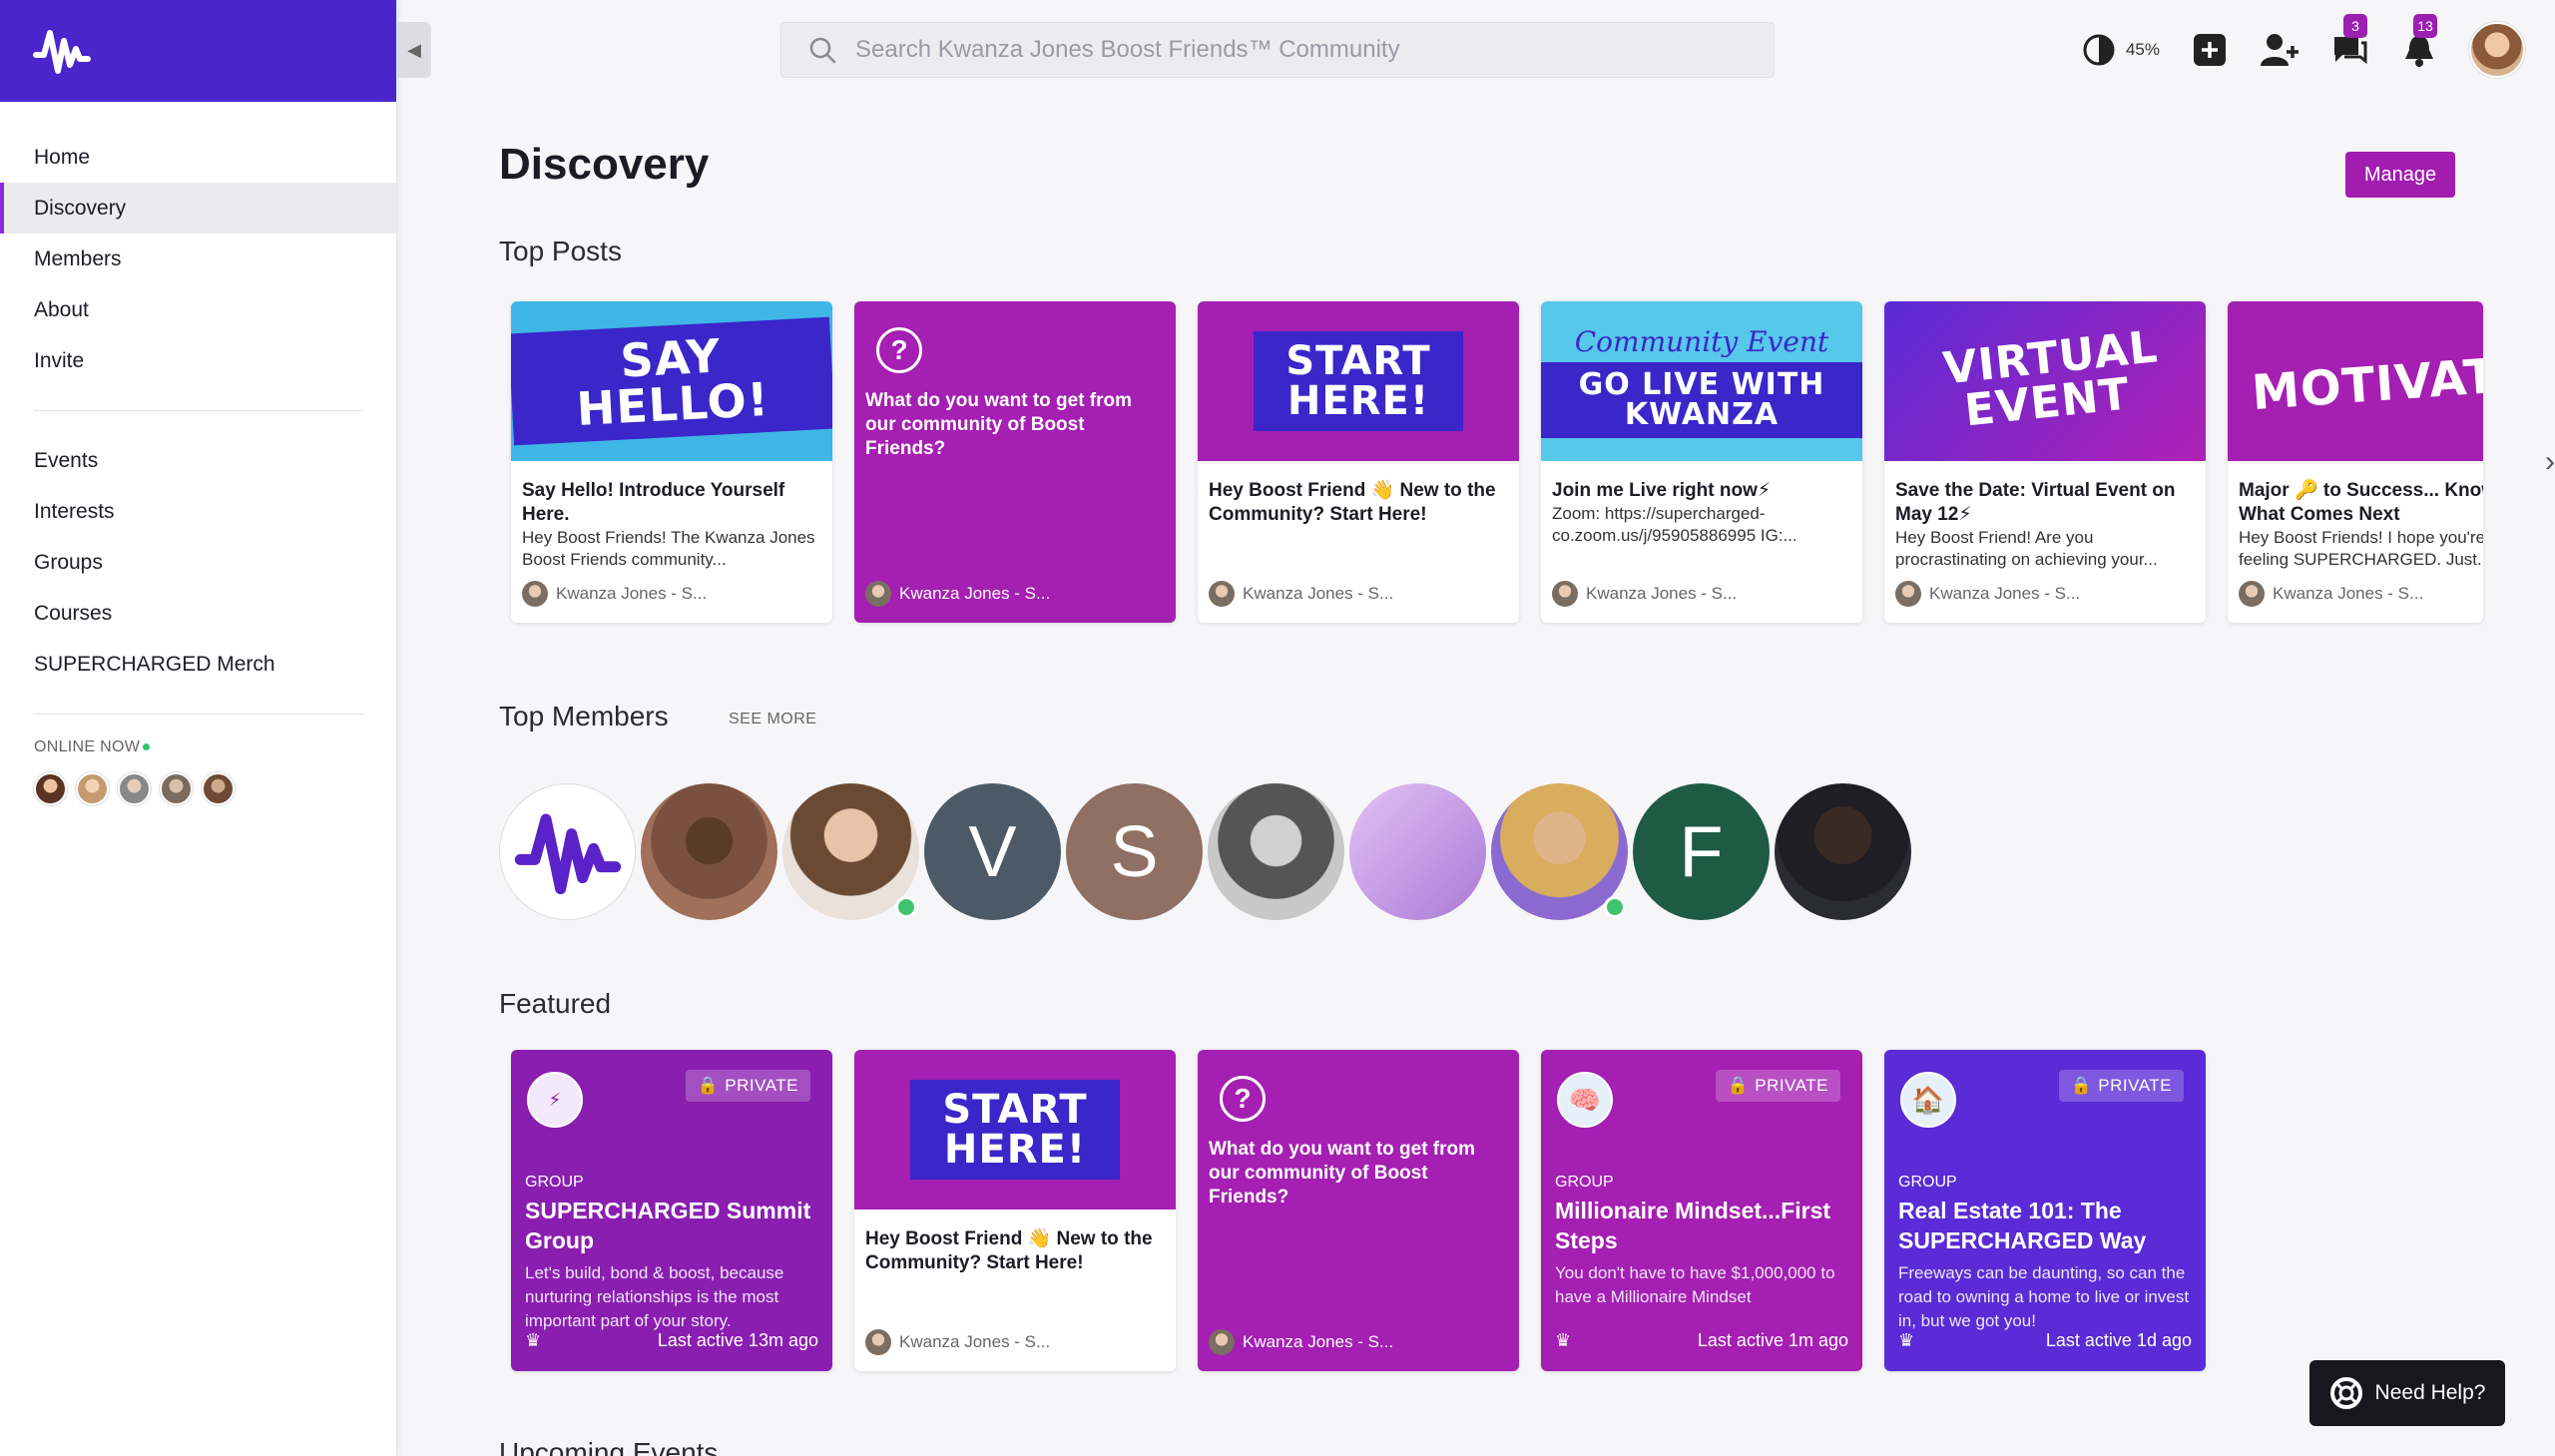  What do you see at coordinates (1928, 1100) in the screenshot?
I see `house-icon: 🏠` at bounding box center [1928, 1100].